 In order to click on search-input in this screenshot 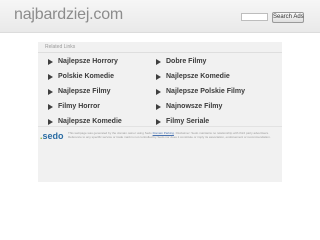, I will do `click(254, 17)`.